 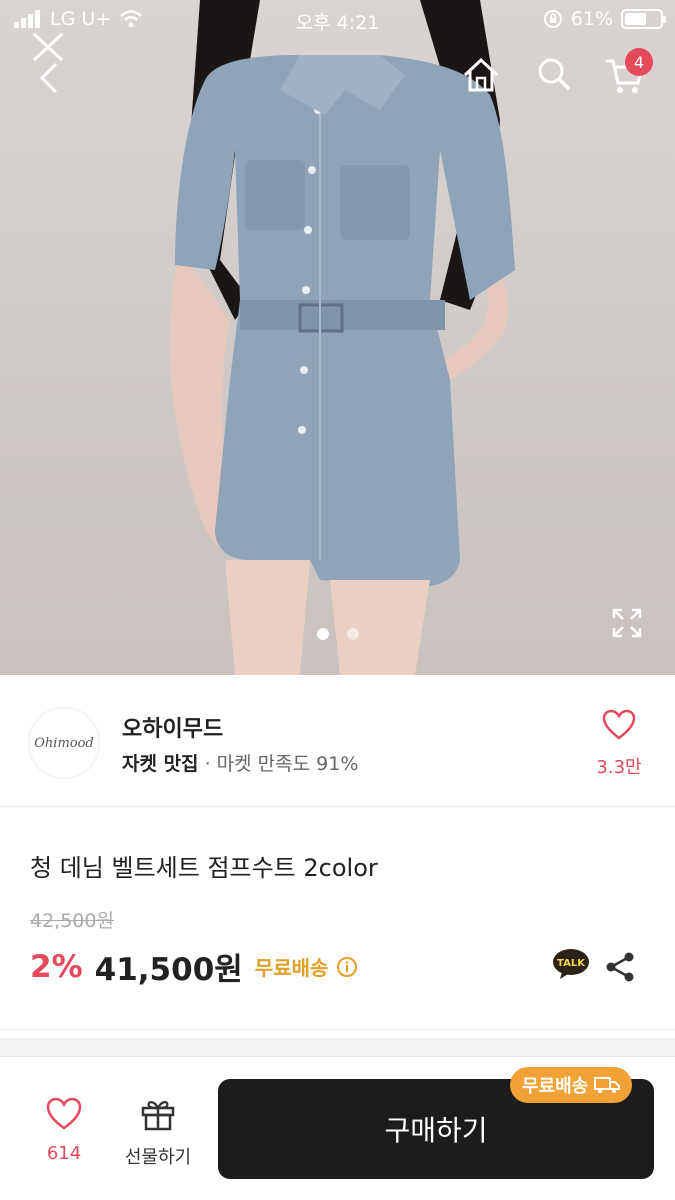 I want to click on seller-favorite-button: 3.3만, so click(x=619, y=744).